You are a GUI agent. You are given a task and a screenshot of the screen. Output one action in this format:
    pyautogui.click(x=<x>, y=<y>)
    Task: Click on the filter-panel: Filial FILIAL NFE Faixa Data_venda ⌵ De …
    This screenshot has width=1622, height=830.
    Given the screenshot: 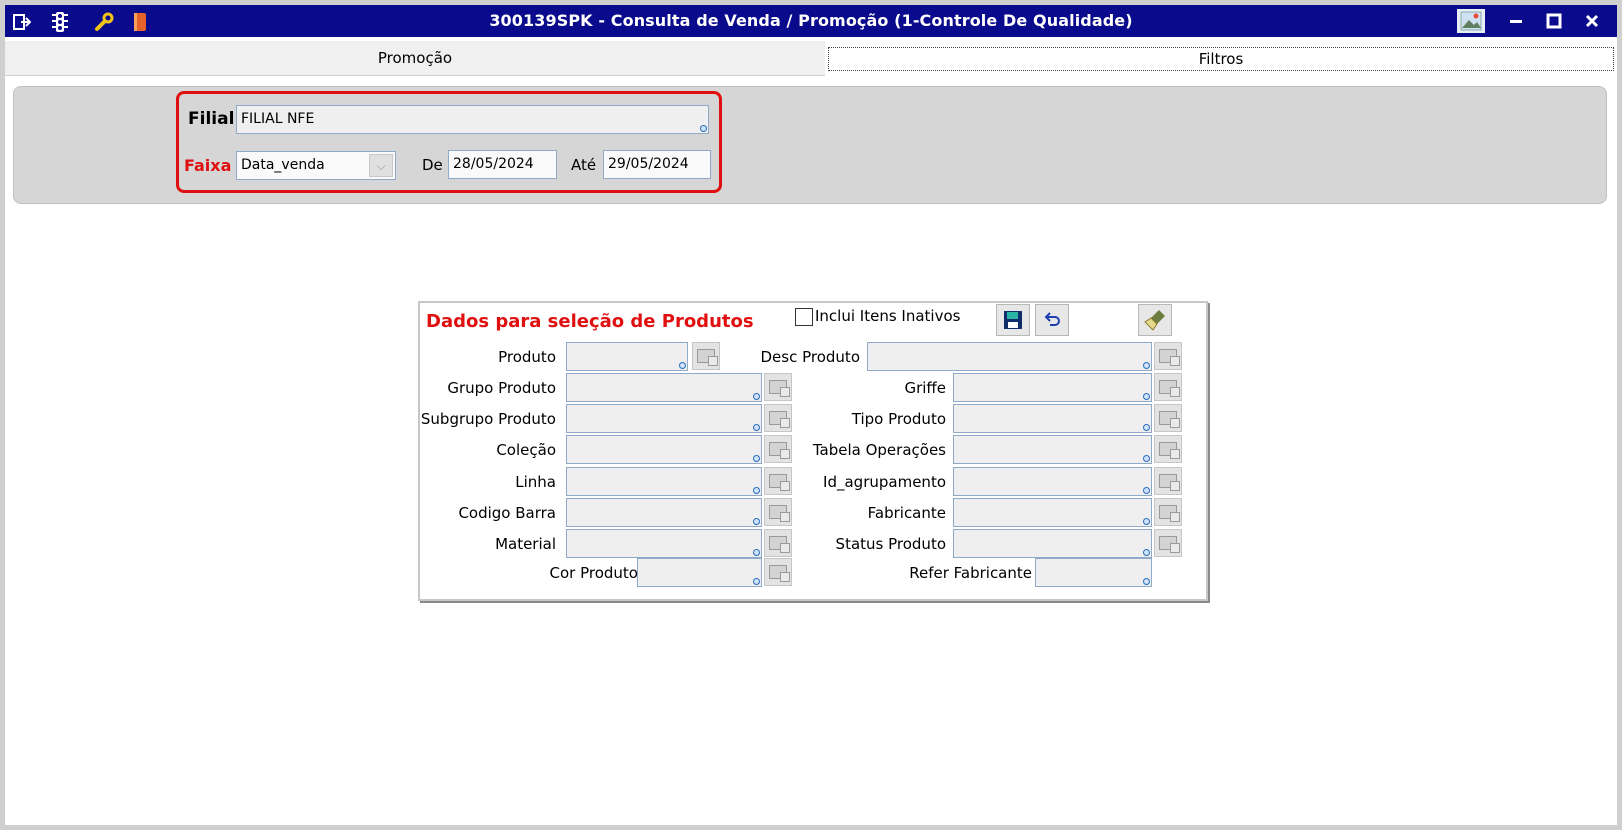 What is the action you would take?
    pyautogui.click(x=810, y=145)
    